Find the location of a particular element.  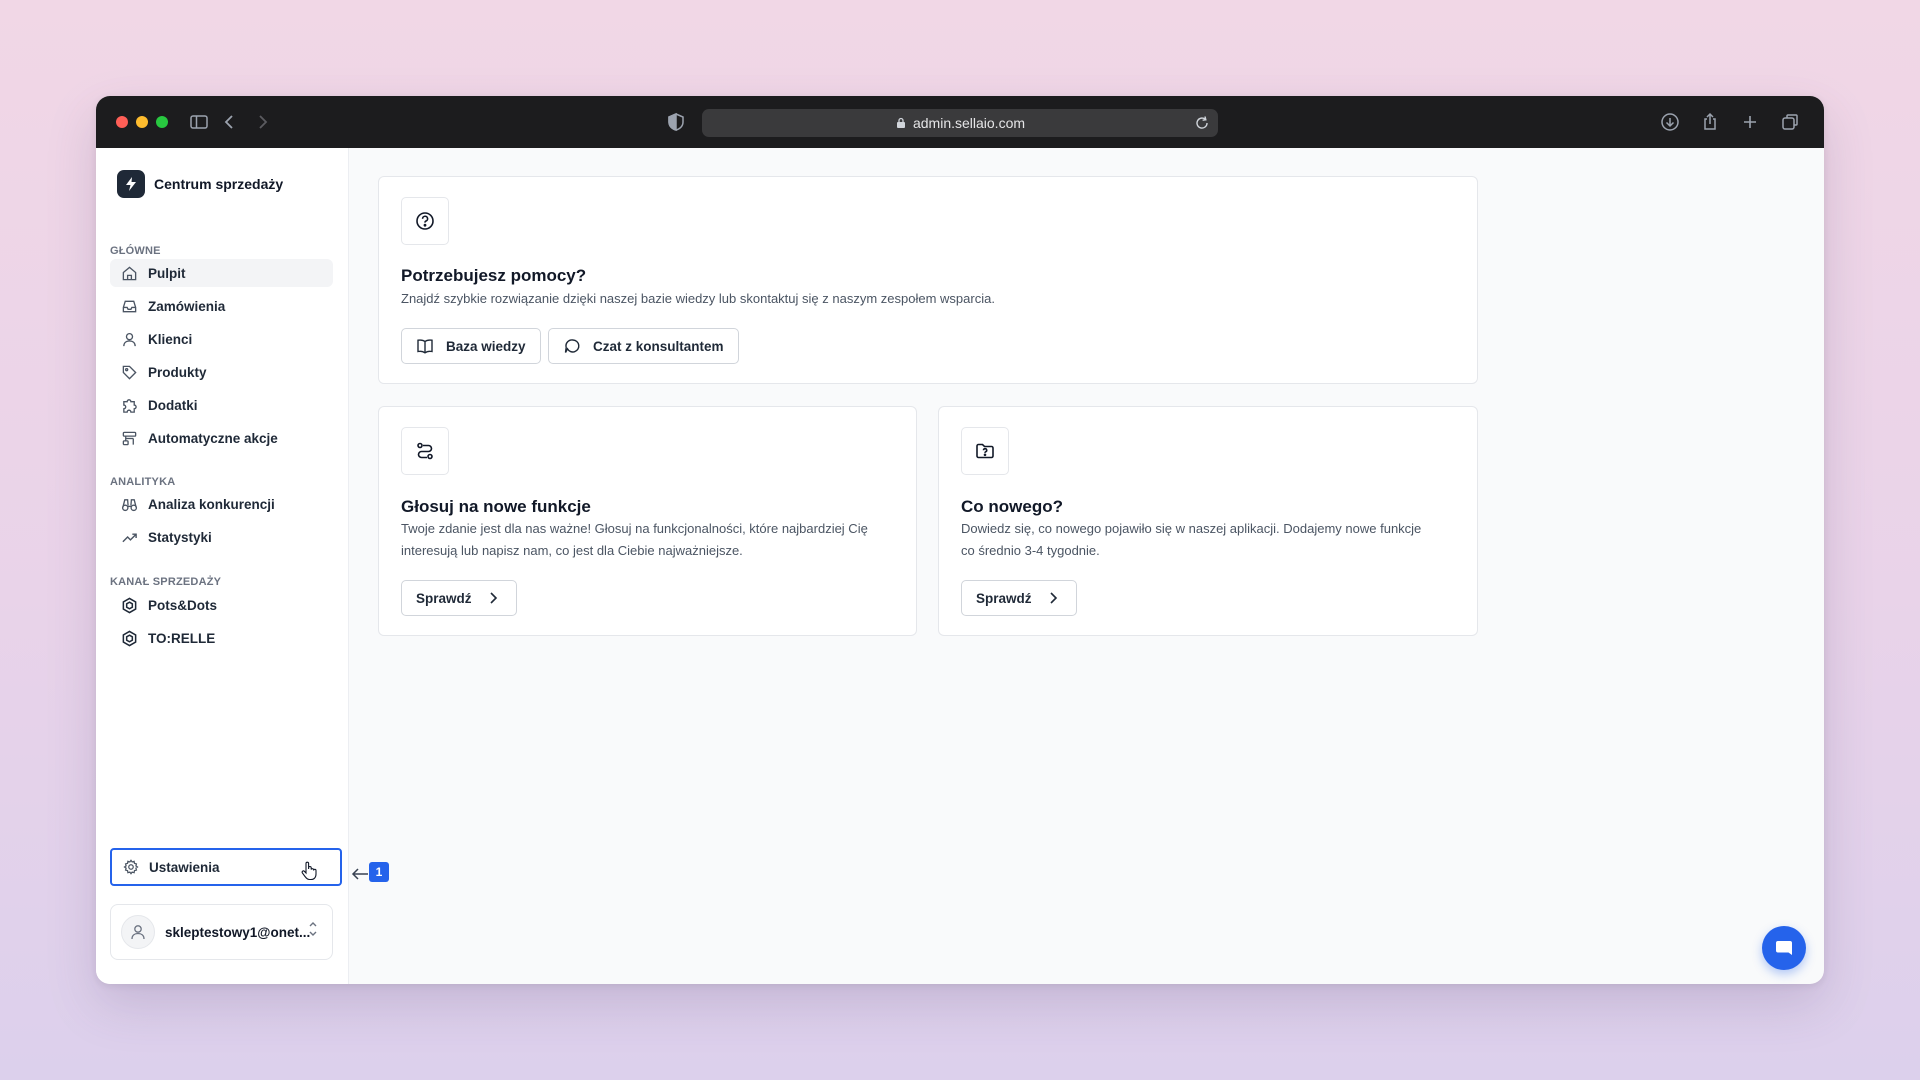

chevron-up-down-icon is located at coordinates (313, 929).